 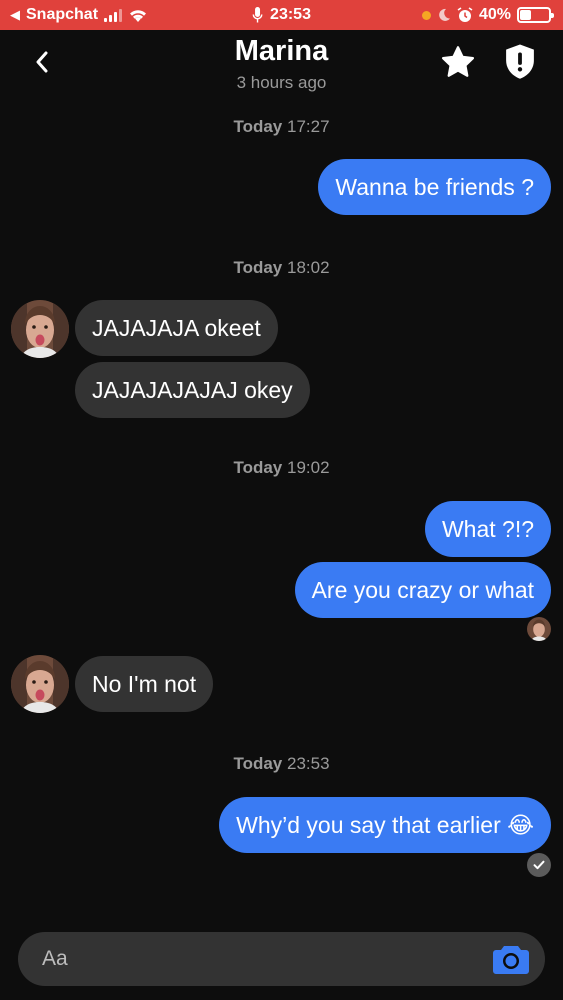 What do you see at coordinates (539, 629) in the screenshot?
I see `read-receipt-avatar` at bounding box center [539, 629].